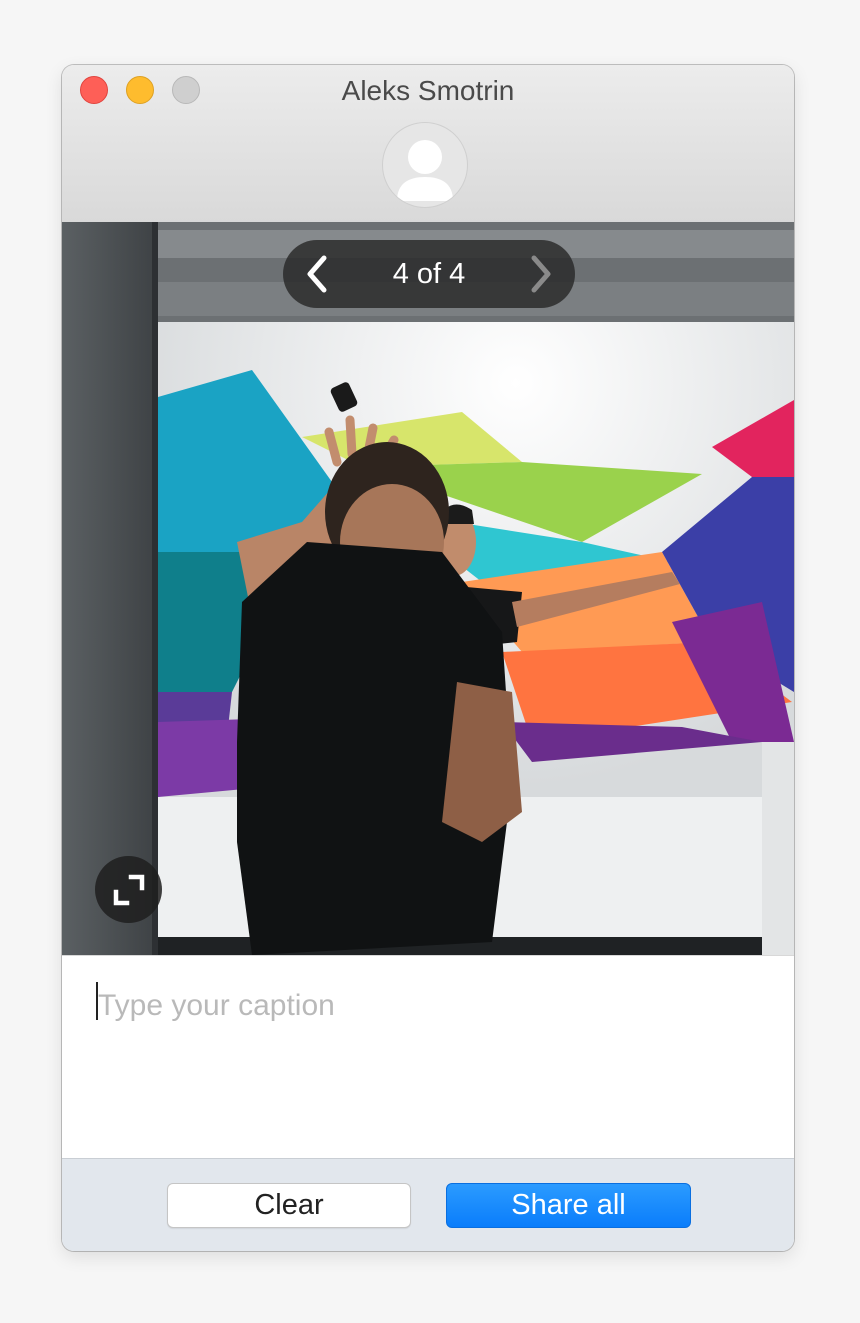  I want to click on window-title: Aleks Smotrin, so click(428, 90).